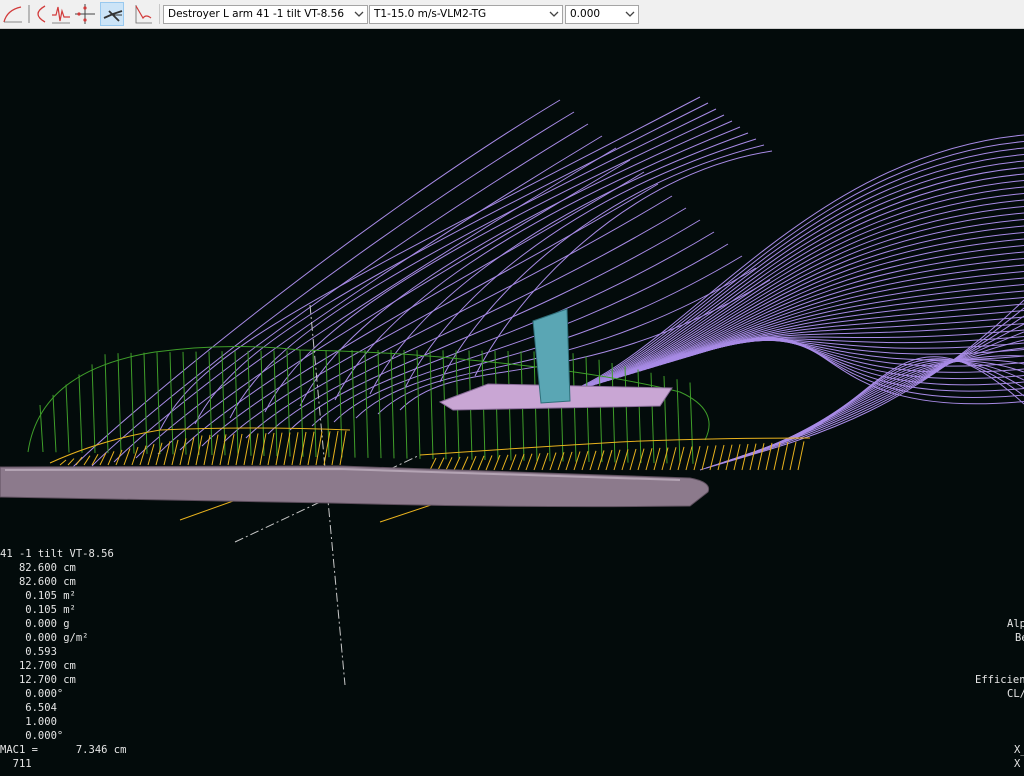 The height and width of the screenshot is (776, 1024). I want to click on plane-info-row: 6.504, so click(28, 708).